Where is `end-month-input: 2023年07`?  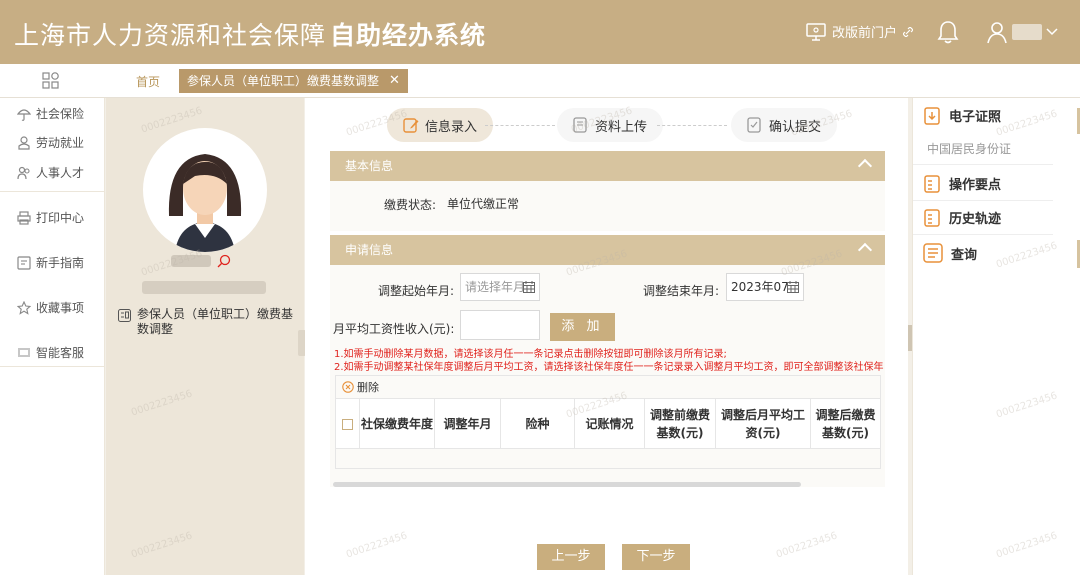 end-month-input: 2023年07 is located at coordinates (765, 287).